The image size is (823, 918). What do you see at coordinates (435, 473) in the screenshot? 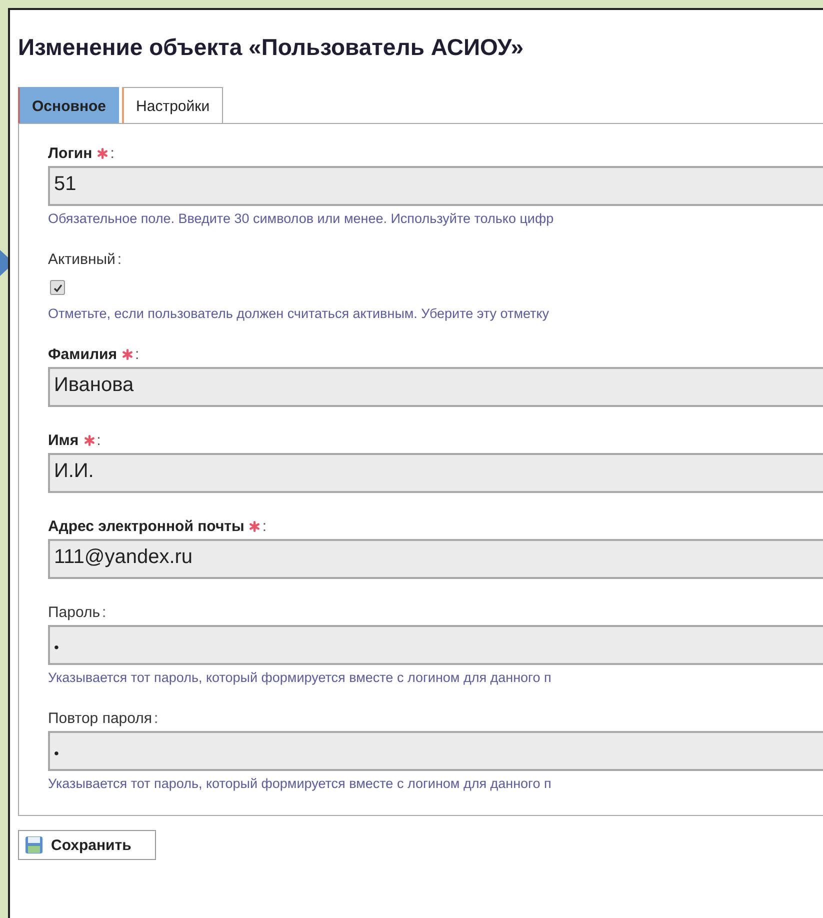
I see `input-field: И.И.` at bounding box center [435, 473].